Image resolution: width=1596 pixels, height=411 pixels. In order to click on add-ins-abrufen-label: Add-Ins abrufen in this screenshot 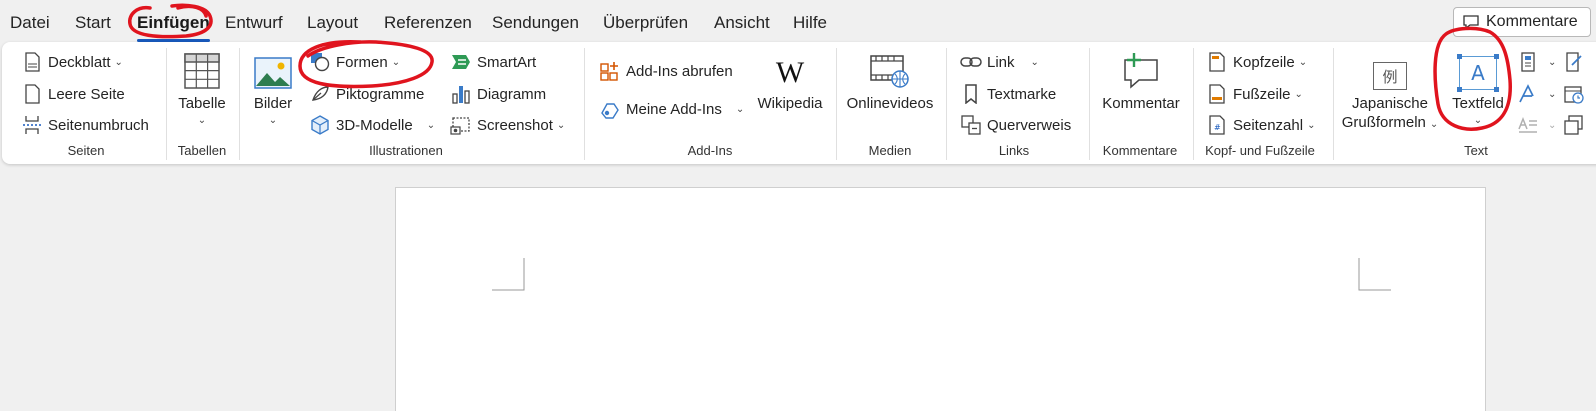, I will do `click(679, 71)`.